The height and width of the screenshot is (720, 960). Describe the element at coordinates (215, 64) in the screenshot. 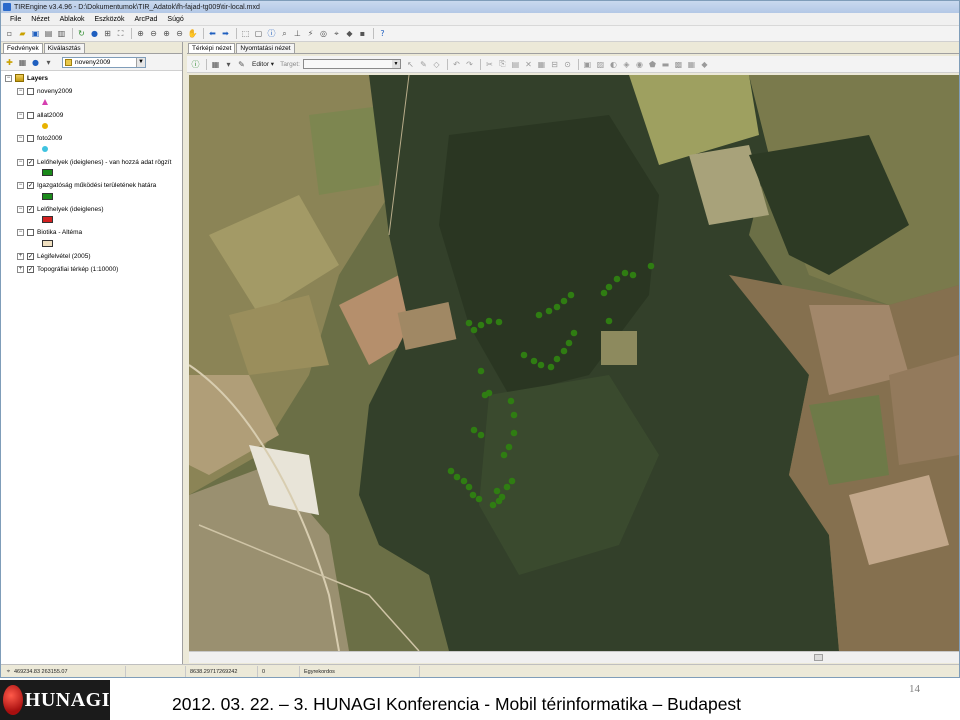

I see `layer-props-icon: ▦` at that location.